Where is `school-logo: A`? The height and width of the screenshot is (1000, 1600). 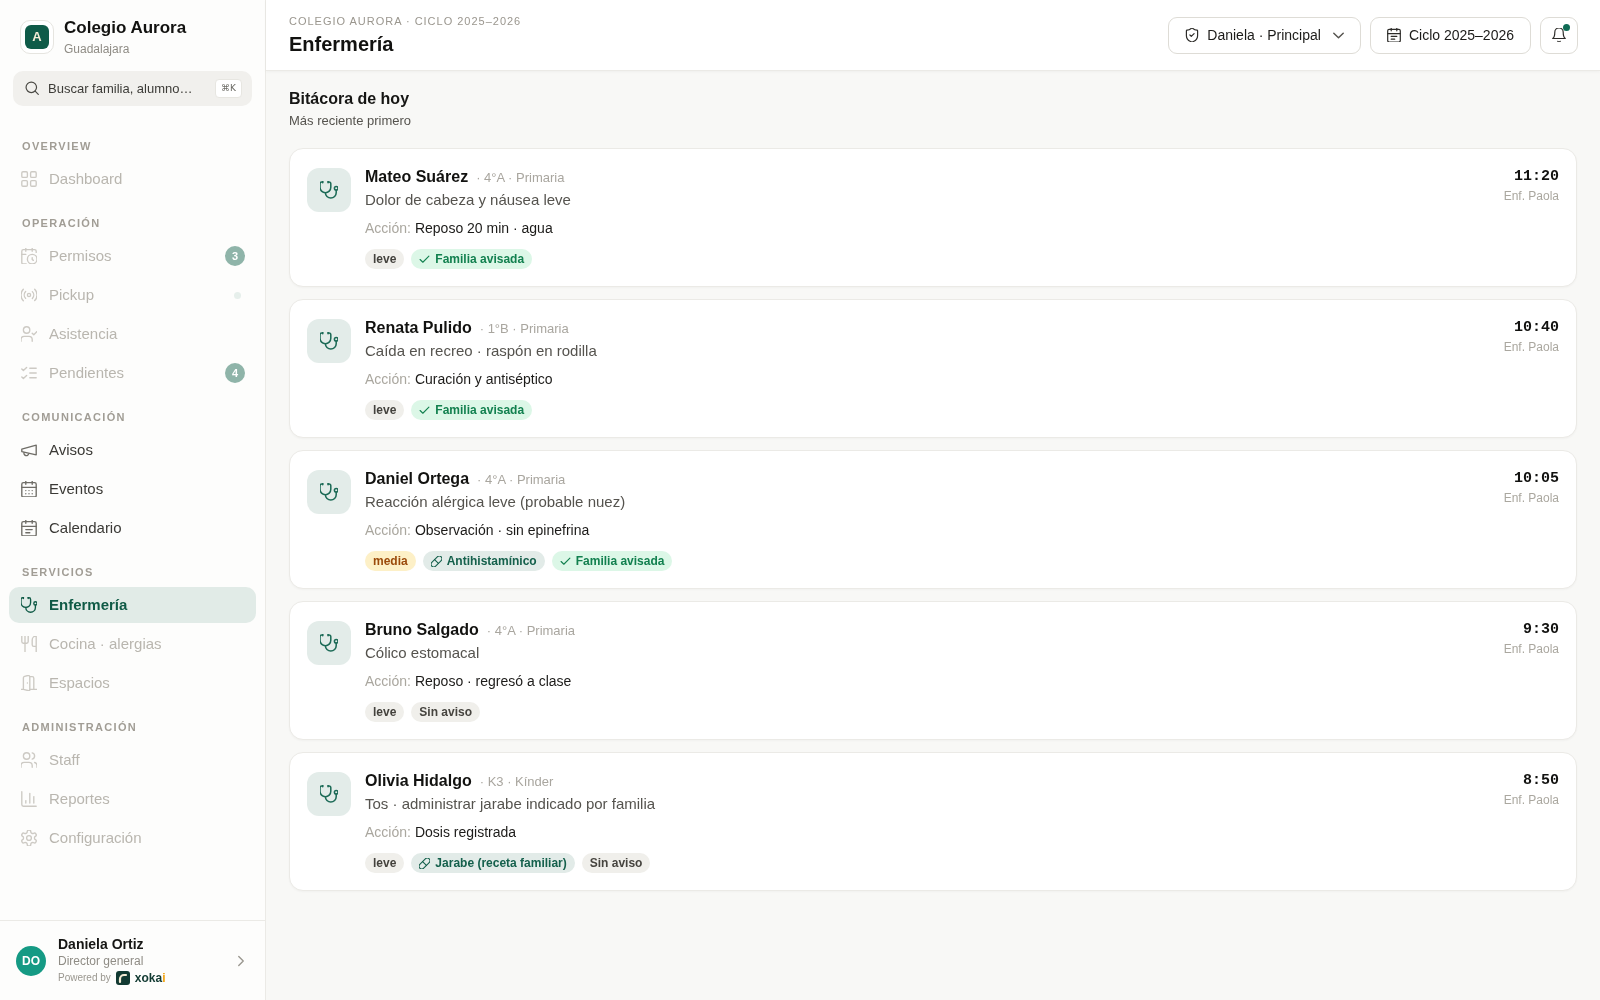
school-logo: A is located at coordinates (37, 37).